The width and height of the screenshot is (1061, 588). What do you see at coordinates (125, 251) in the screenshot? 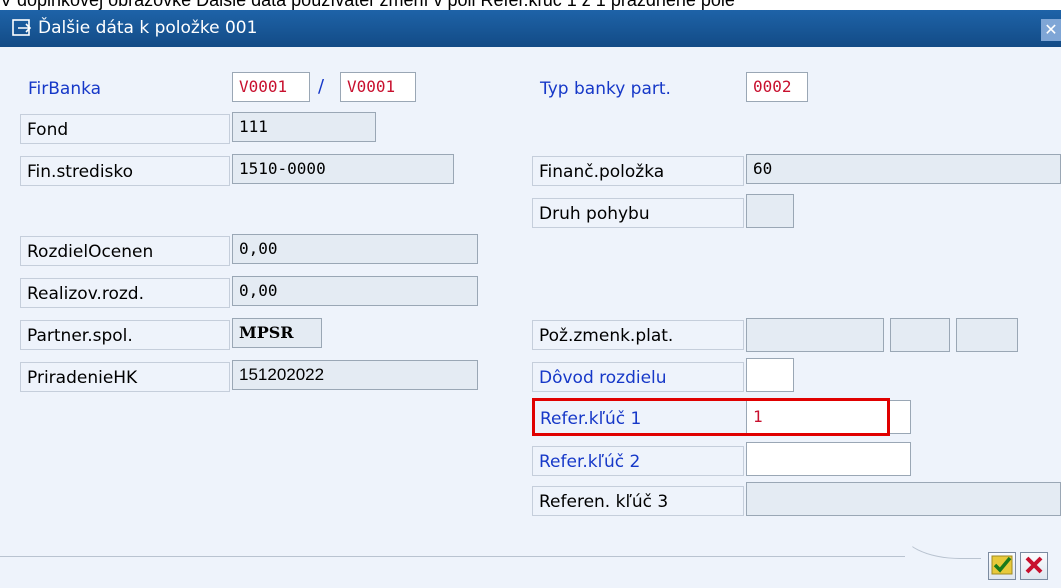
I see `rozdiel-ocenen-label: RozdielOcenen` at bounding box center [125, 251].